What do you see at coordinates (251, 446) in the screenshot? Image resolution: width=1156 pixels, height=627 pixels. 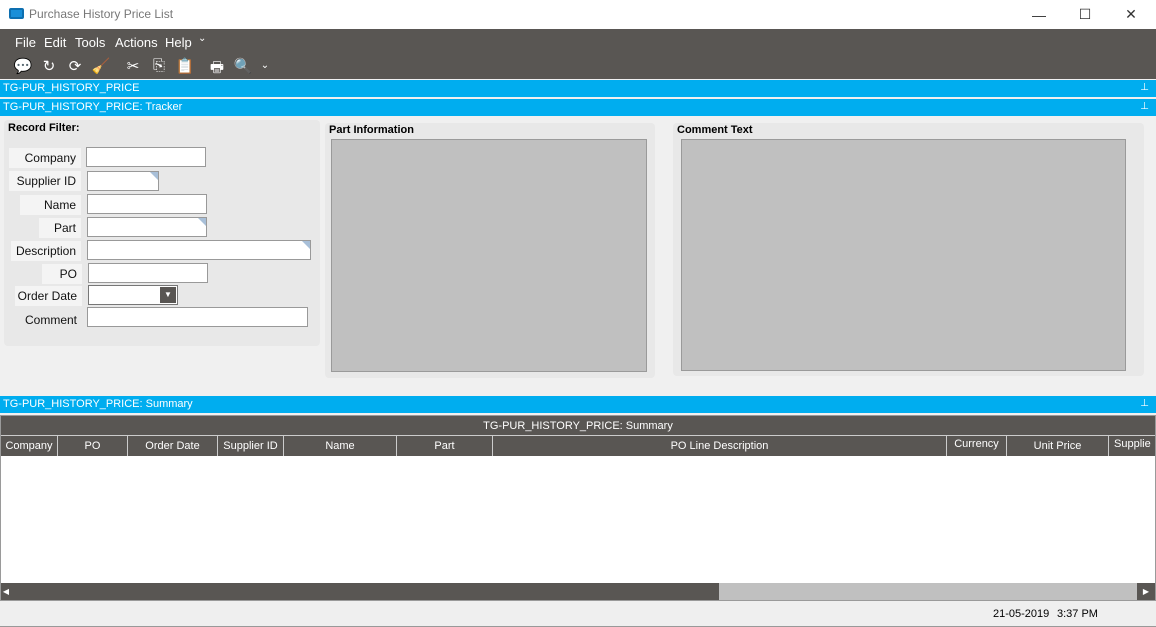 I see `column-header-supplier-id: Supplier ID` at bounding box center [251, 446].